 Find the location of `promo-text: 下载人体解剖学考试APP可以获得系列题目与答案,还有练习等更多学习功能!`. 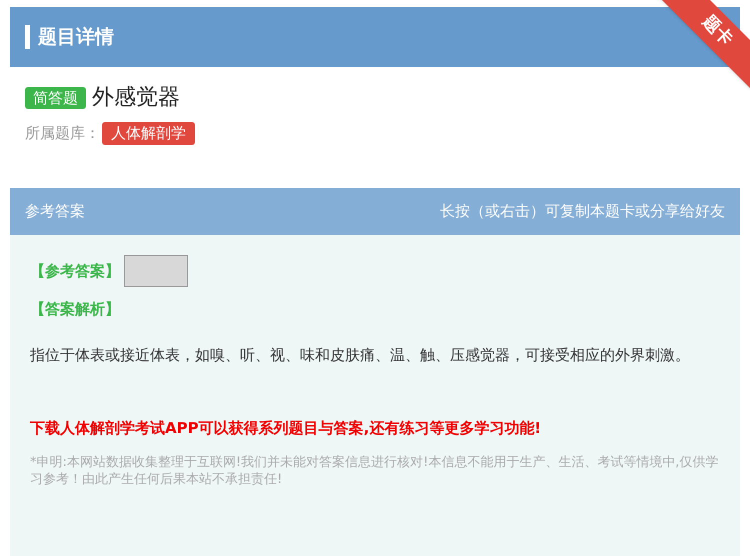

promo-text: 下载人体解剖学考试APP可以获得系列题目与答案,还有练习等更多学习功能! is located at coordinates (286, 428).